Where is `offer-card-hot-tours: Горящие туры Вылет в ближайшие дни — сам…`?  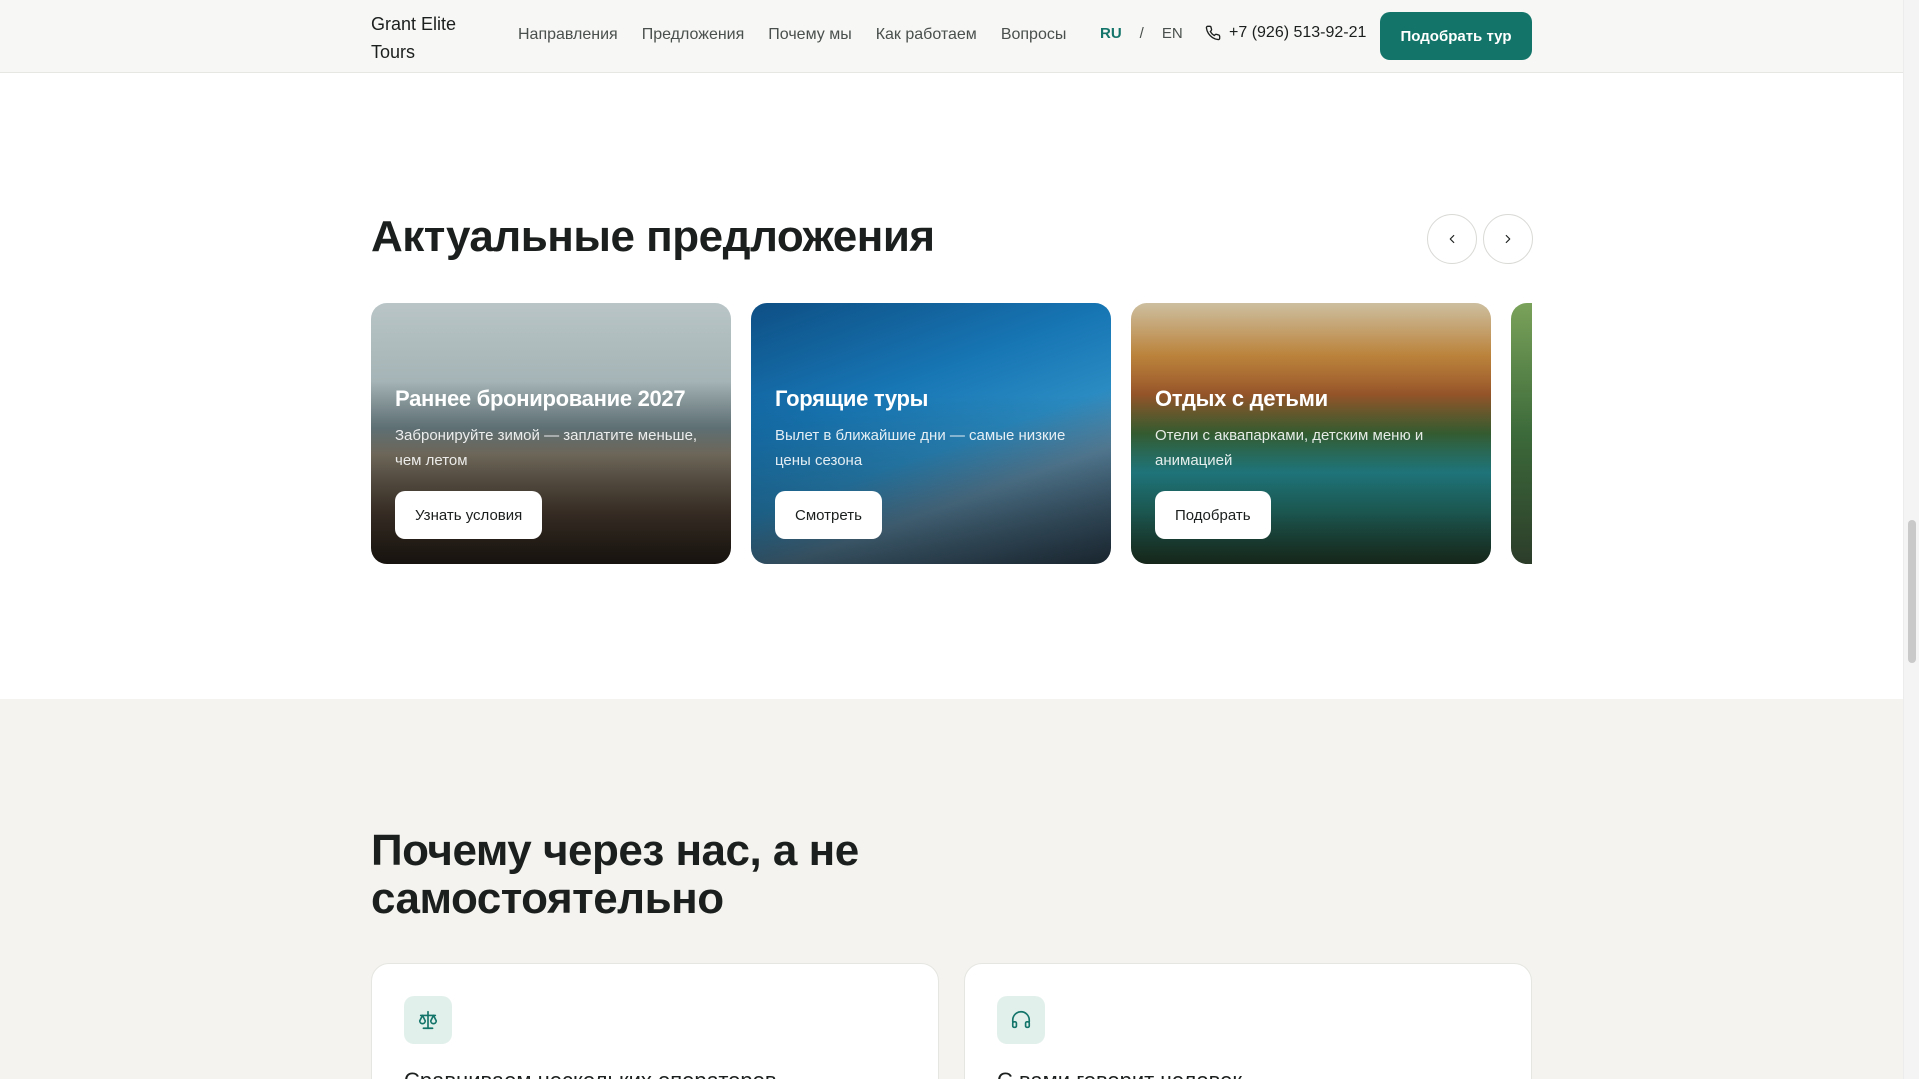 offer-card-hot-tours: Горящие туры Вылет в ближайшие дни — сам… is located at coordinates (931, 433).